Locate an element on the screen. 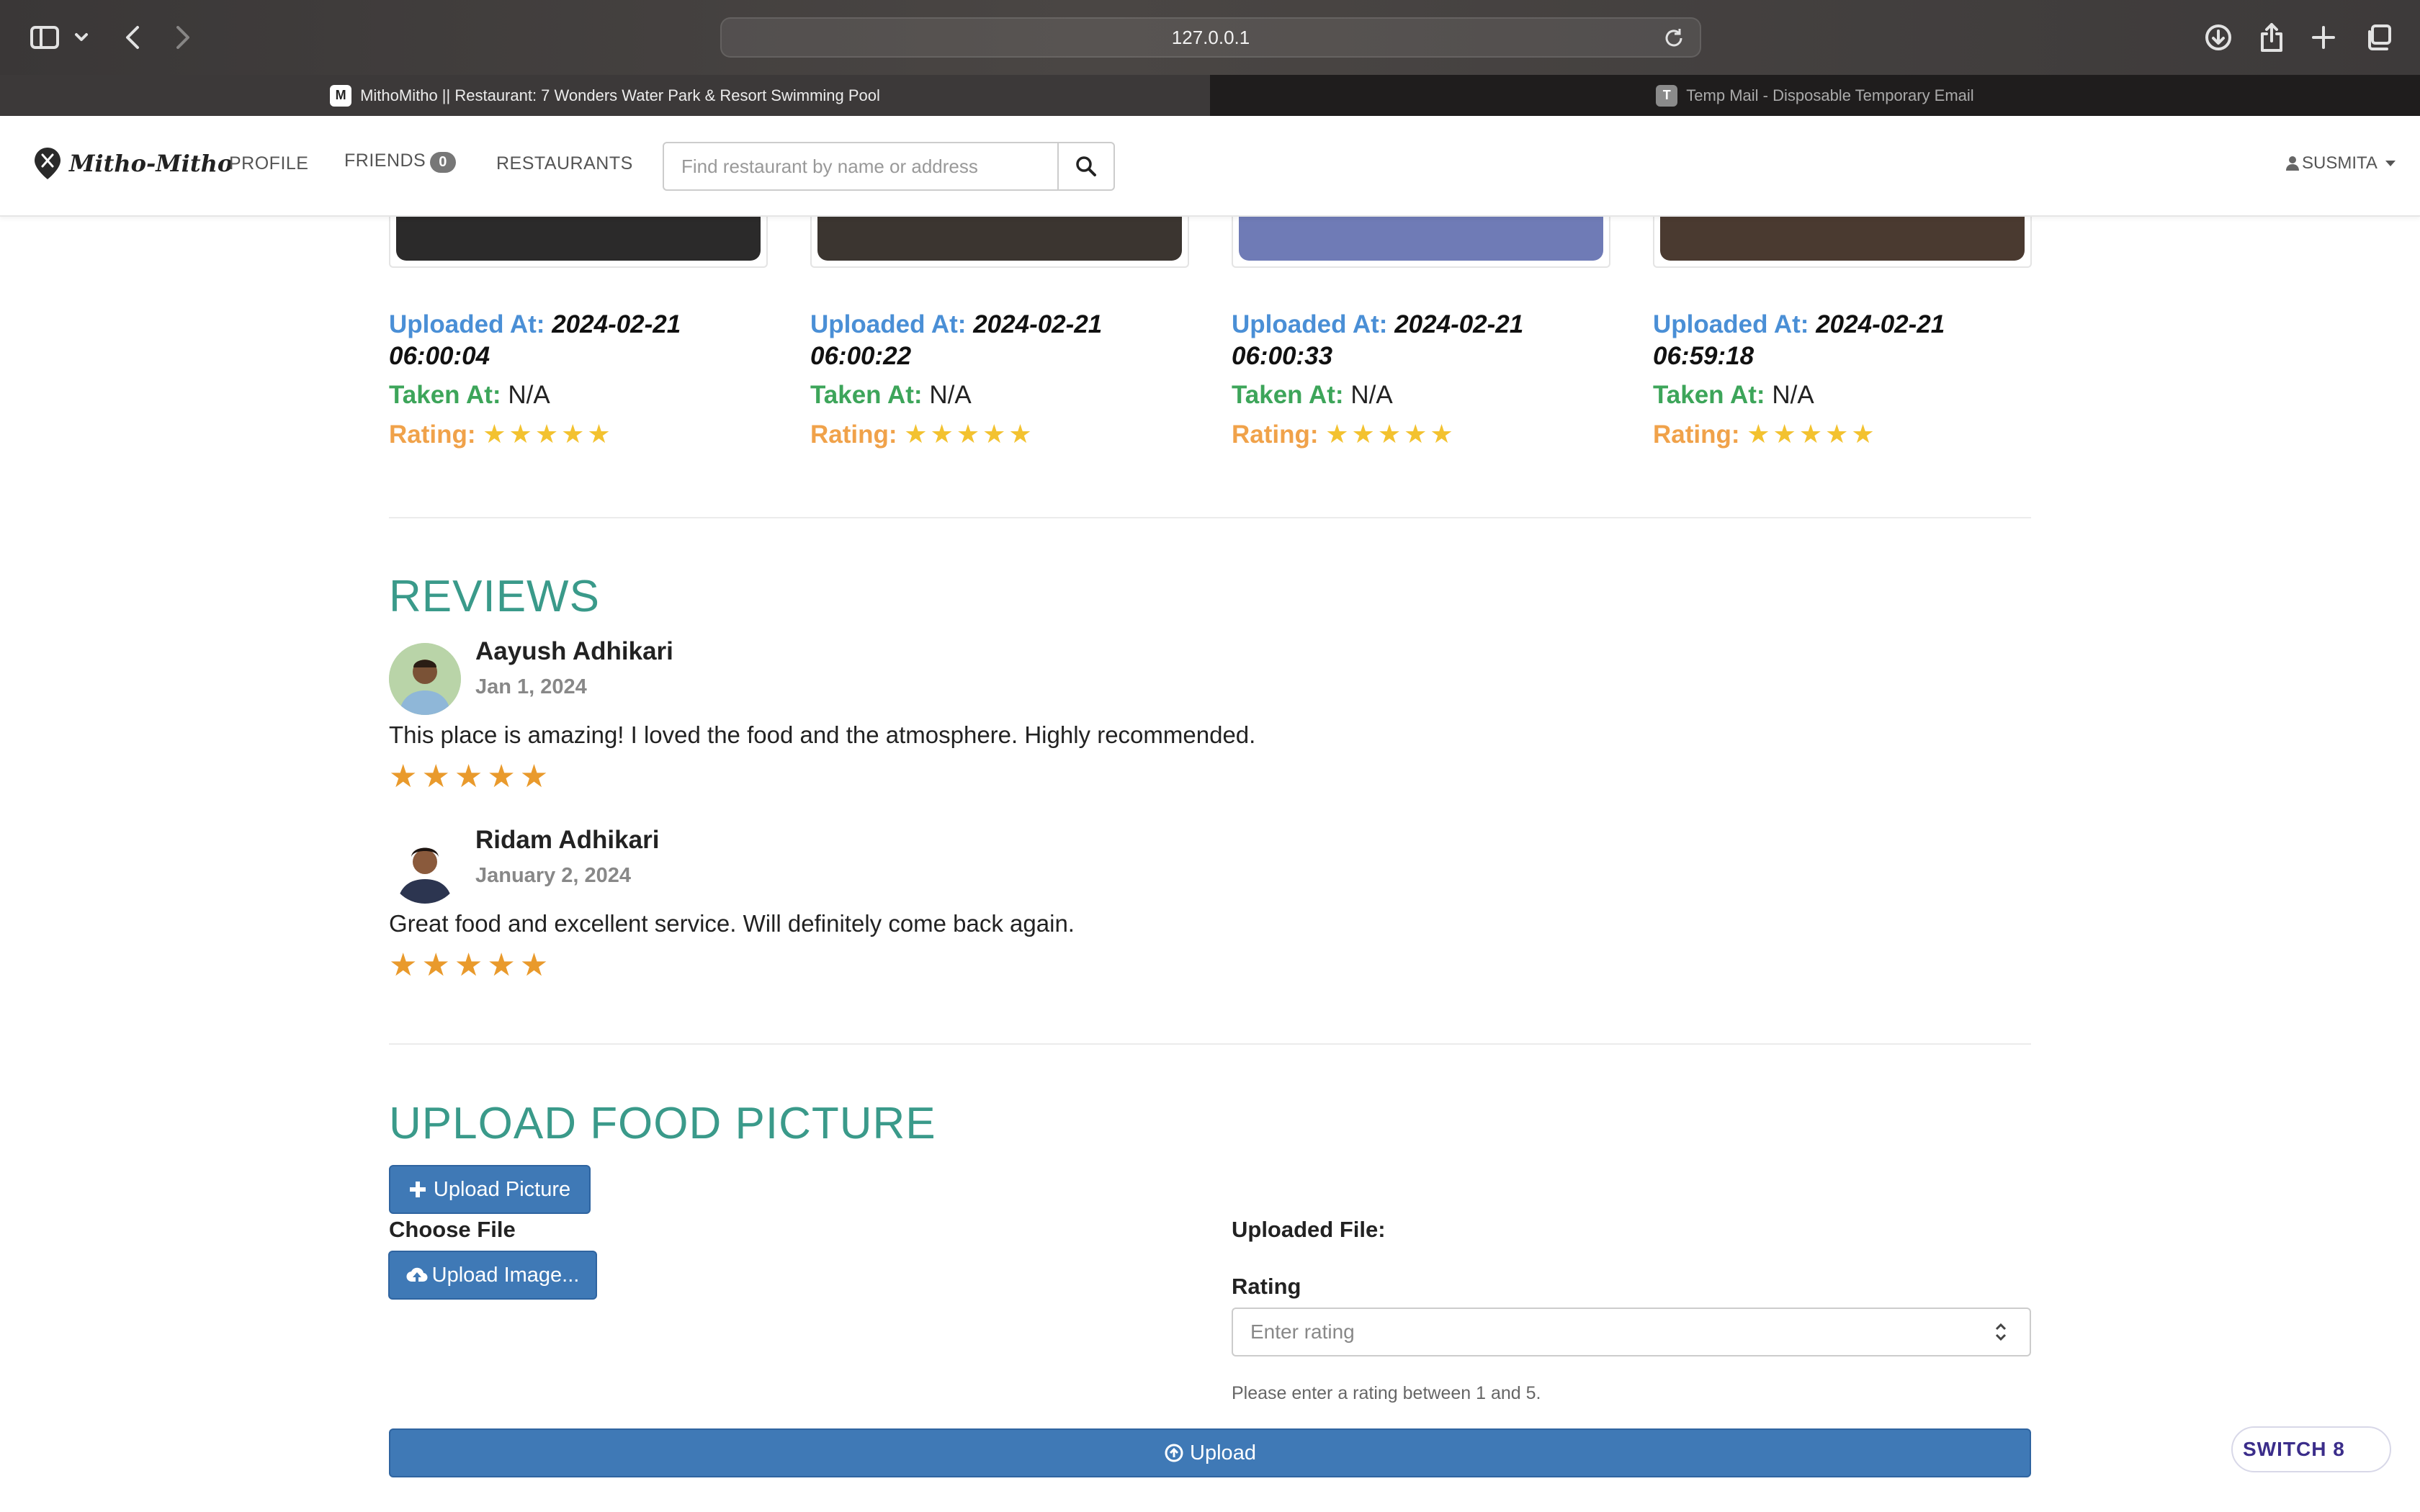  tab-favicon-icon: M is located at coordinates (341, 95).